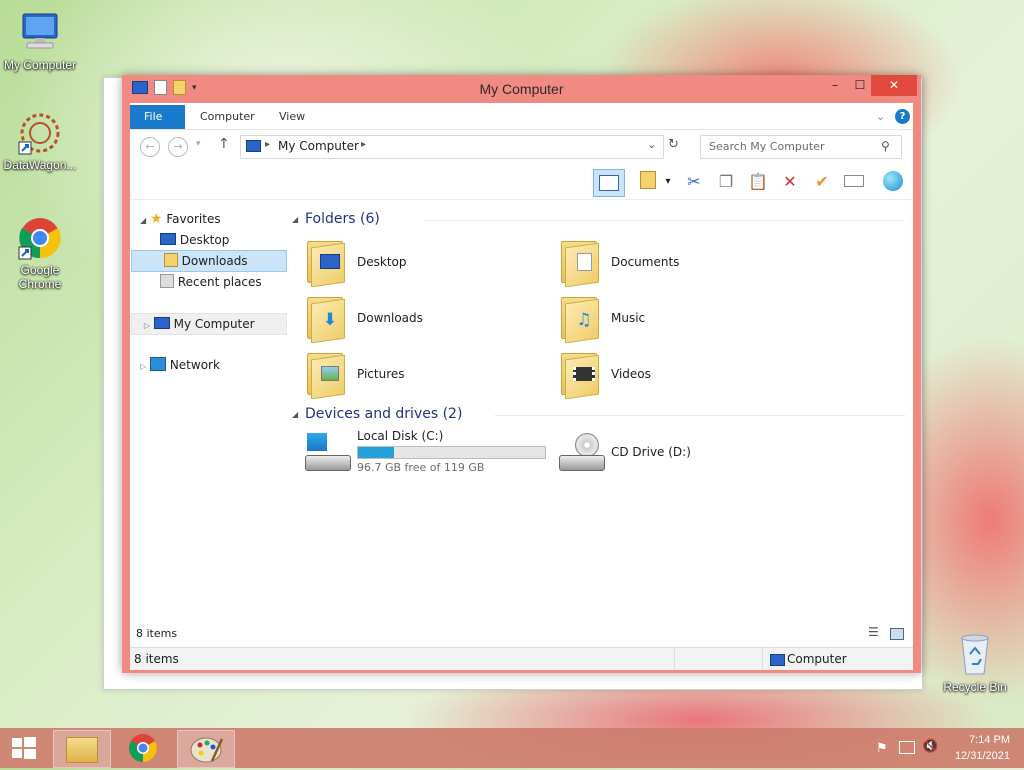 This screenshot has width=1024, height=770. What do you see at coordinates (178, 147) in the screenshot?
I see `forward-button: →` at bounding box center [178, 147].